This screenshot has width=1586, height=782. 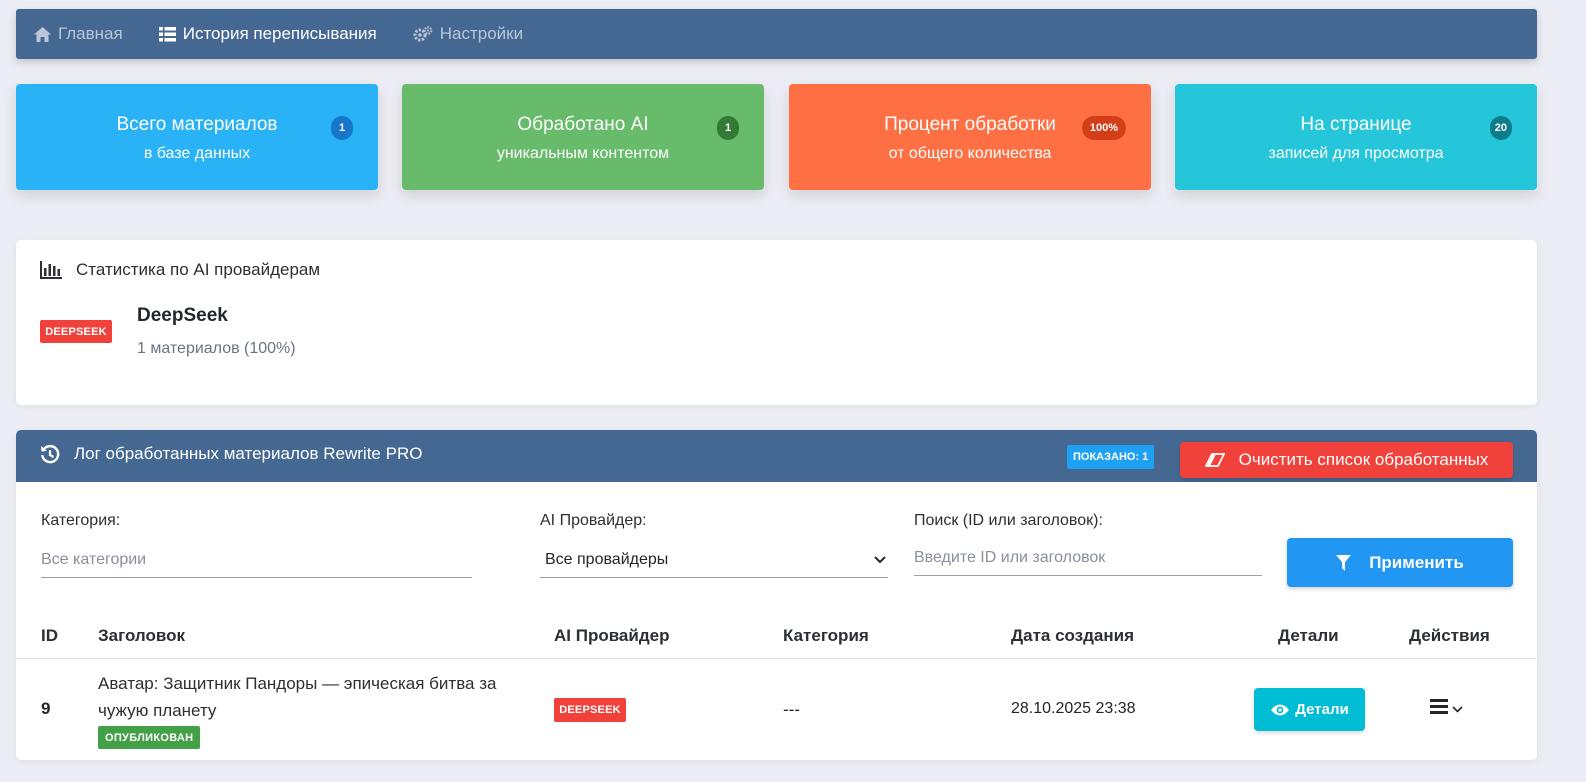 I want to click on nav-settings: Настройки, so click(x=468, y=34).